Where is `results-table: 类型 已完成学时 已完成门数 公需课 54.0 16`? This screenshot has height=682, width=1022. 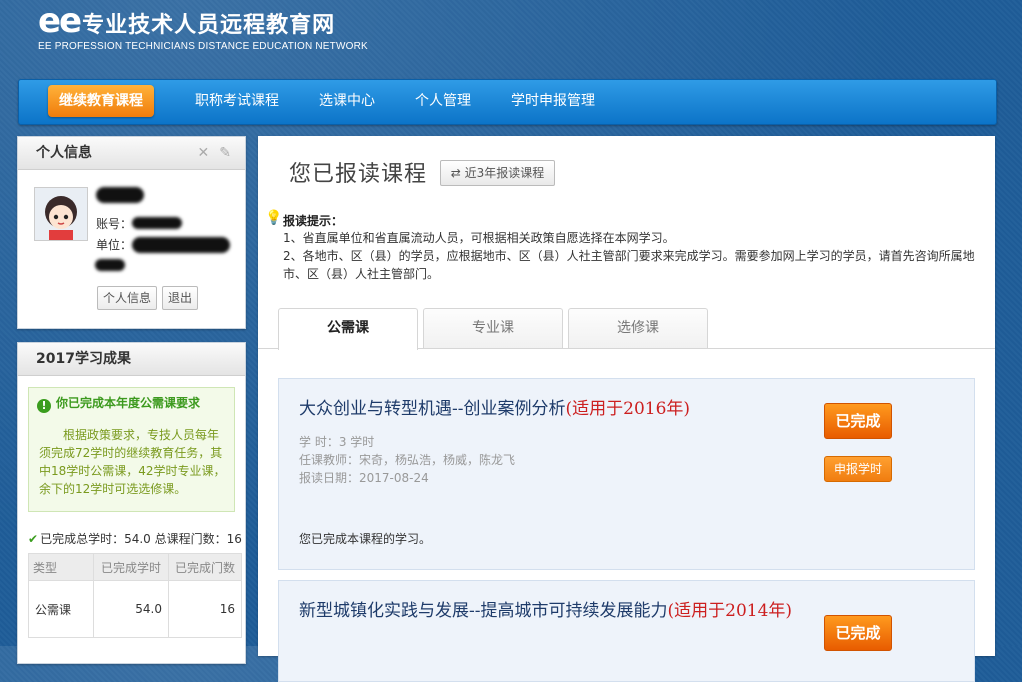
results-table: 类型 已完成学时 已完成门数 公需课 54.0 16 is located at coordinates (135, 595).